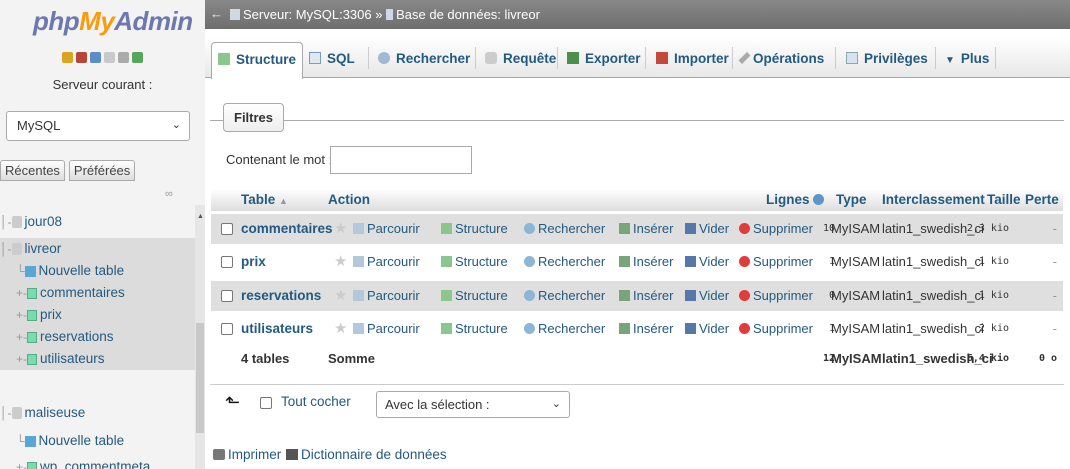  What do you see at coordinates (795, 199) in the screenshot?
I see `header-rows: Lignes` at bounding box center [795, 199].